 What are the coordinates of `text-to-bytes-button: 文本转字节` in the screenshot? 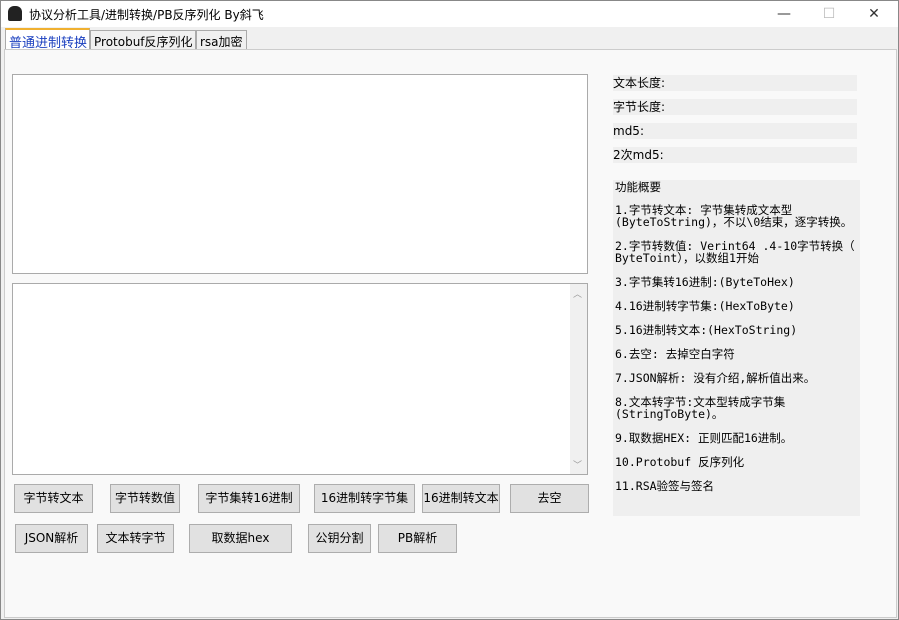 It's located at (135, 538).